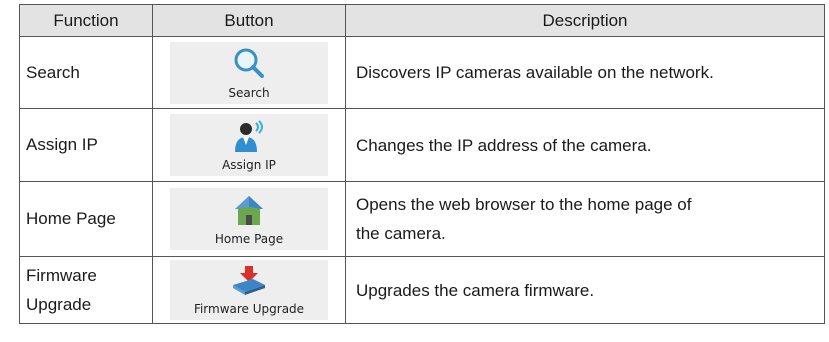 The height and width of the screenshot is (342, 829). What do you see at coordinates (585, 290) in the screenshot?
I see `description-cell: Upgrades the camera firmware.` at bounding box center [585, 290].